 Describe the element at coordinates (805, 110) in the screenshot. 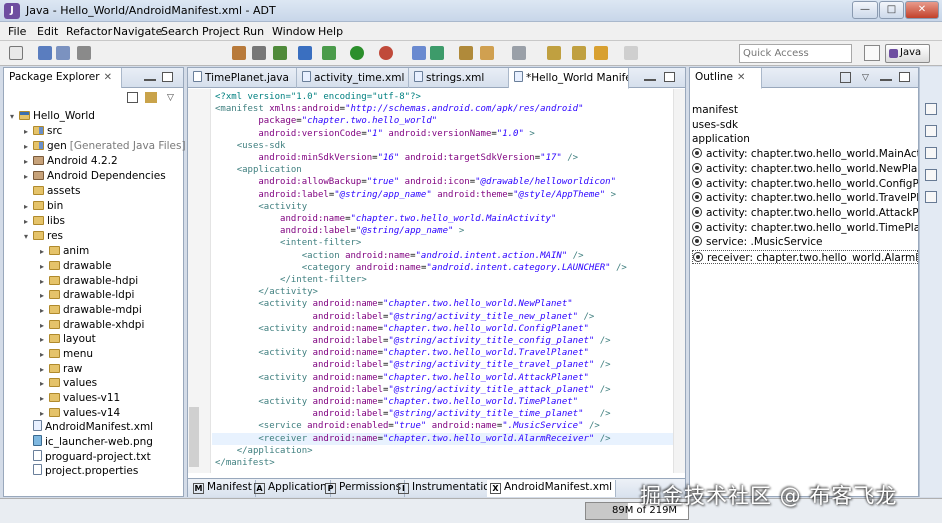

I see `outline-item: manifest` at that location.